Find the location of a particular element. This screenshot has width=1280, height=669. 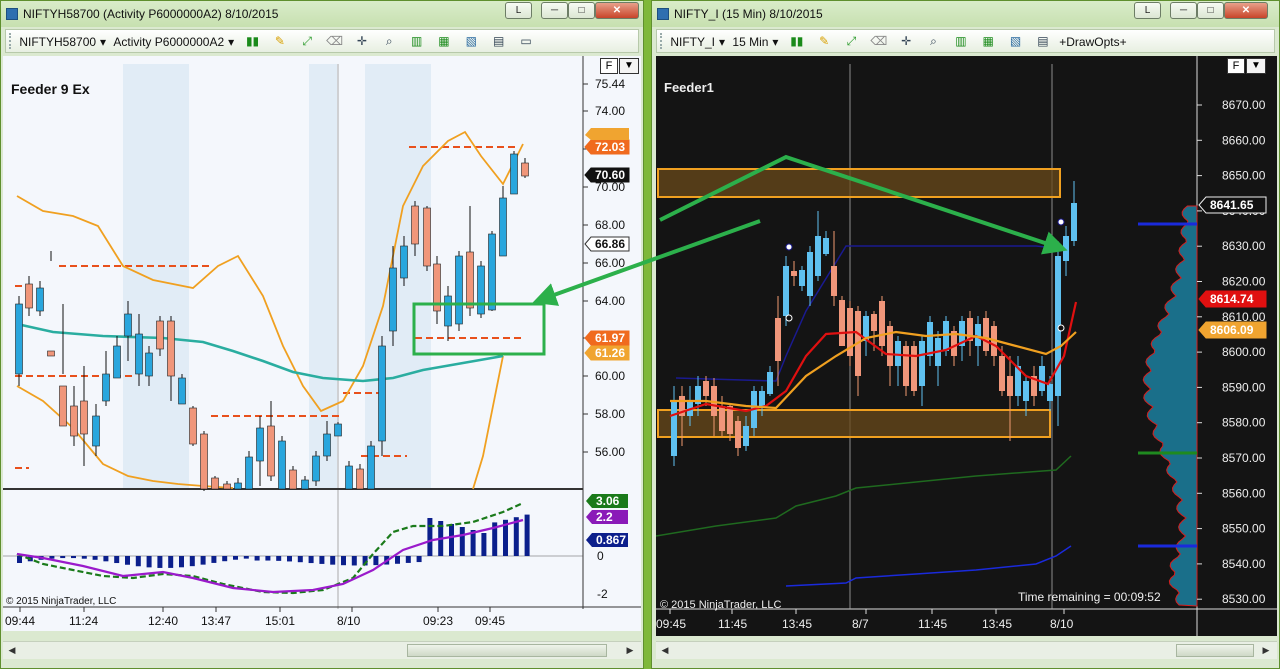

interval-selector: 15 Min is located at coordinates (750, 42).